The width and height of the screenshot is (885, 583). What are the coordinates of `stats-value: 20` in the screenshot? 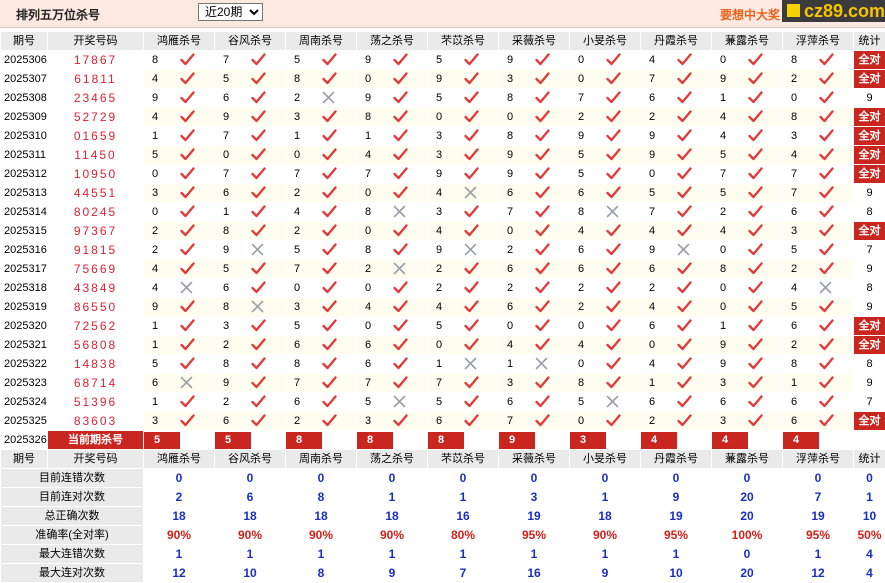 It's located at (747, 516).